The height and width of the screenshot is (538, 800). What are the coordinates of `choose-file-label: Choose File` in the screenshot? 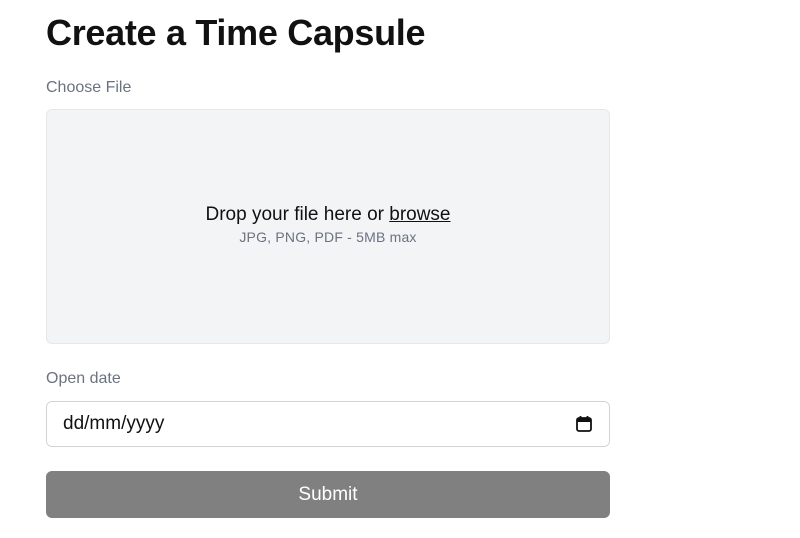 It's located at (89, 87).